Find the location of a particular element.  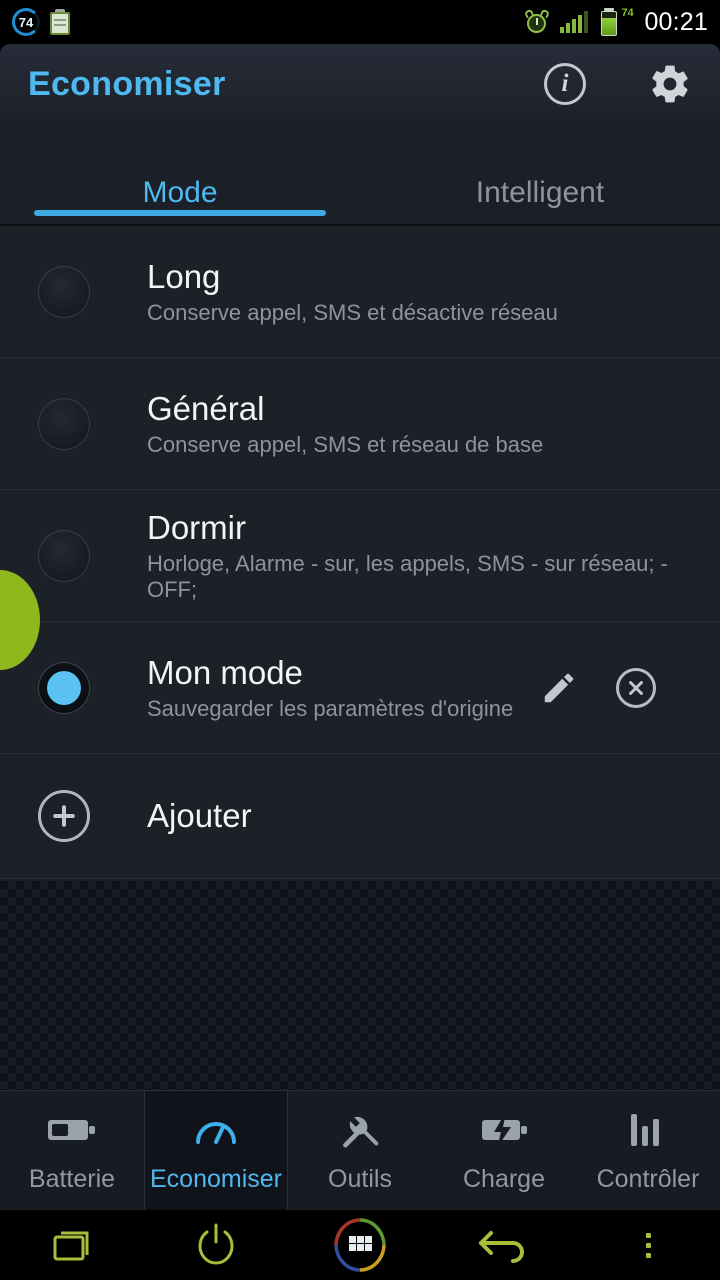

bottom-nav-item-economiser: Economiser is located at coordinates (216, 1150).